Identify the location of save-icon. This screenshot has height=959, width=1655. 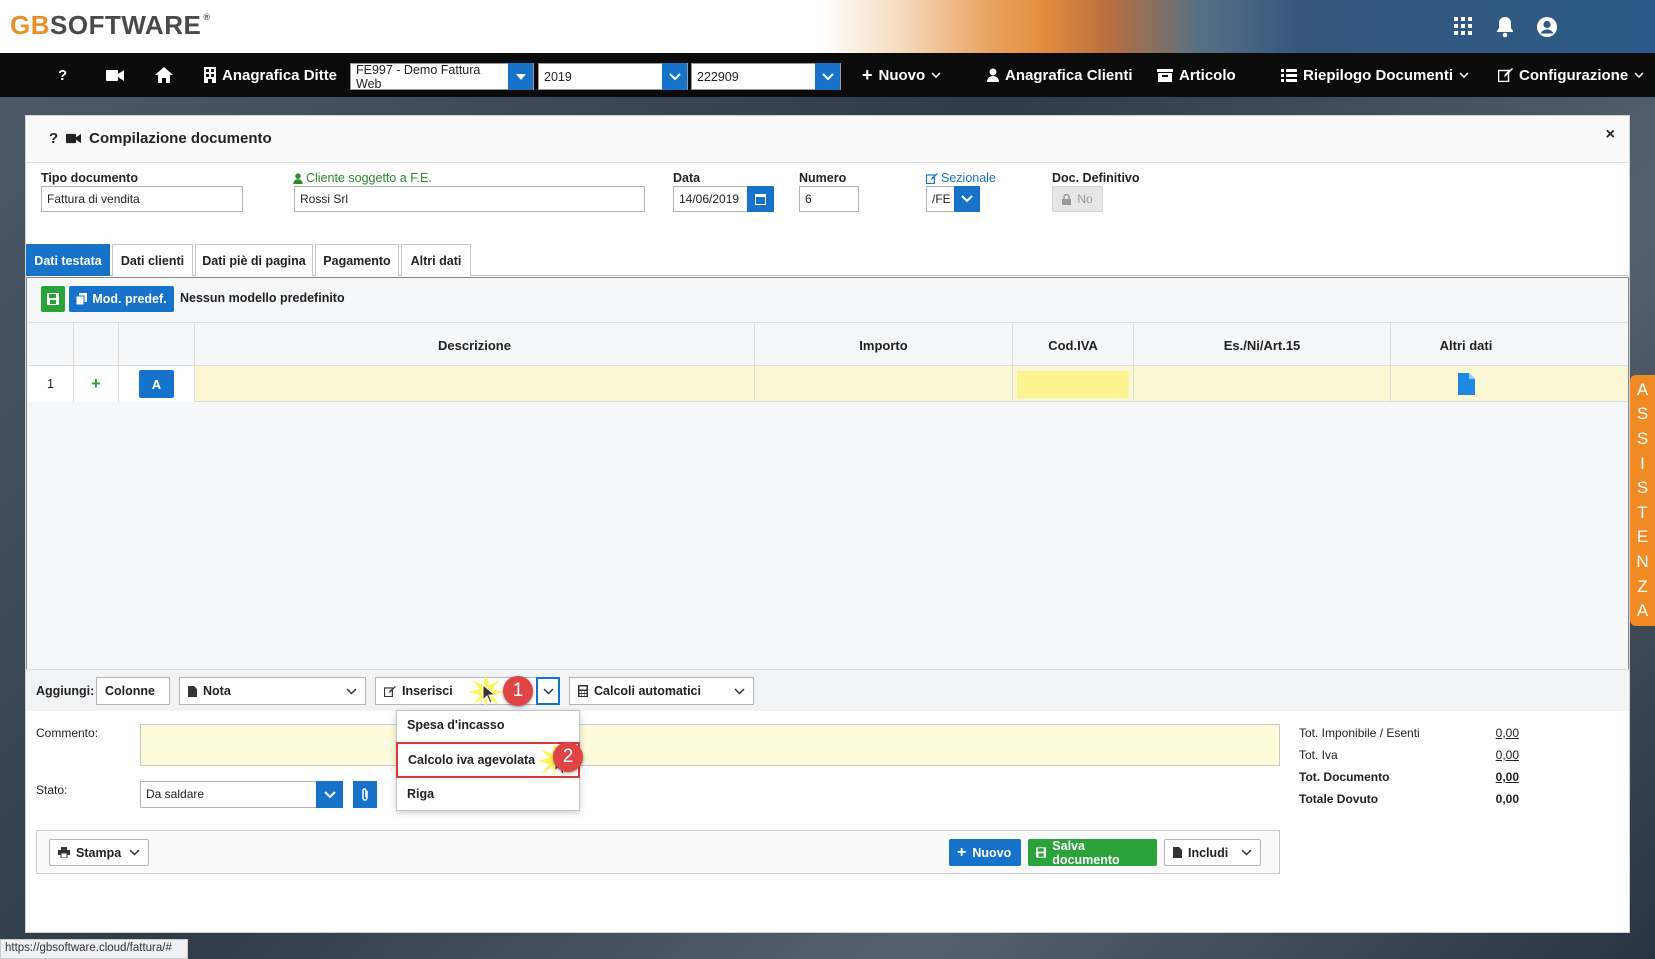
(53, 299).